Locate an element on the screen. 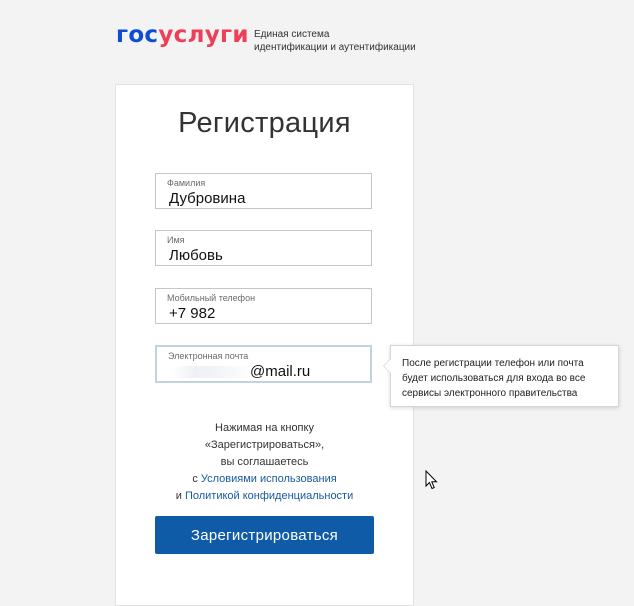 The height and width of the screenshot is (606, 634). agreement-line2: «Зарегистрироваться», is located at coordinates (264, 445).